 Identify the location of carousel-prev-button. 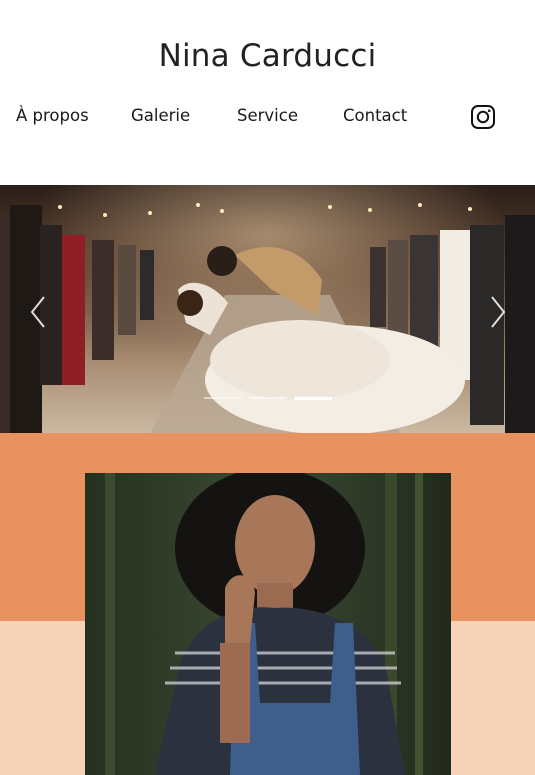
(39, 312).